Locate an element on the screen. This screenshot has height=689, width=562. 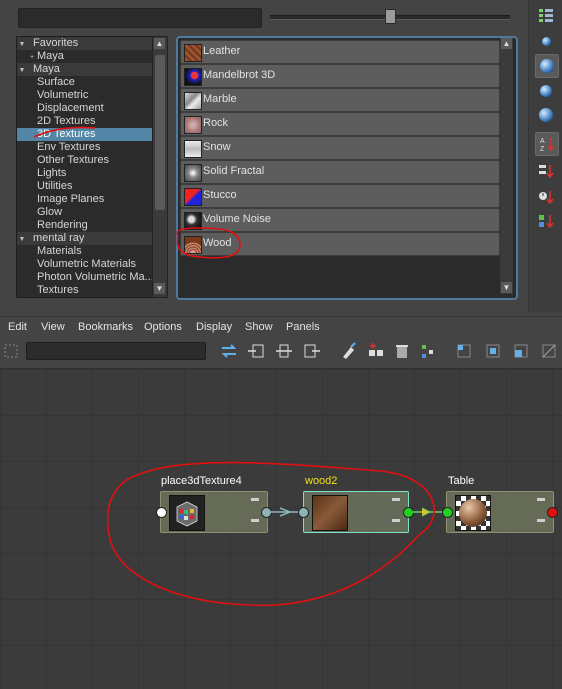
menu-panels: Panels is located at coordinates (303, 327).